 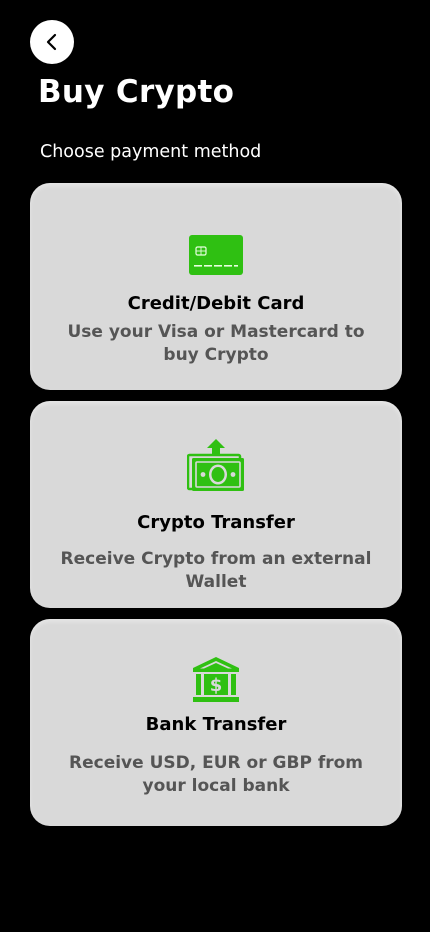 I want to click on bank-icon: $, so click(x=216, y=679).